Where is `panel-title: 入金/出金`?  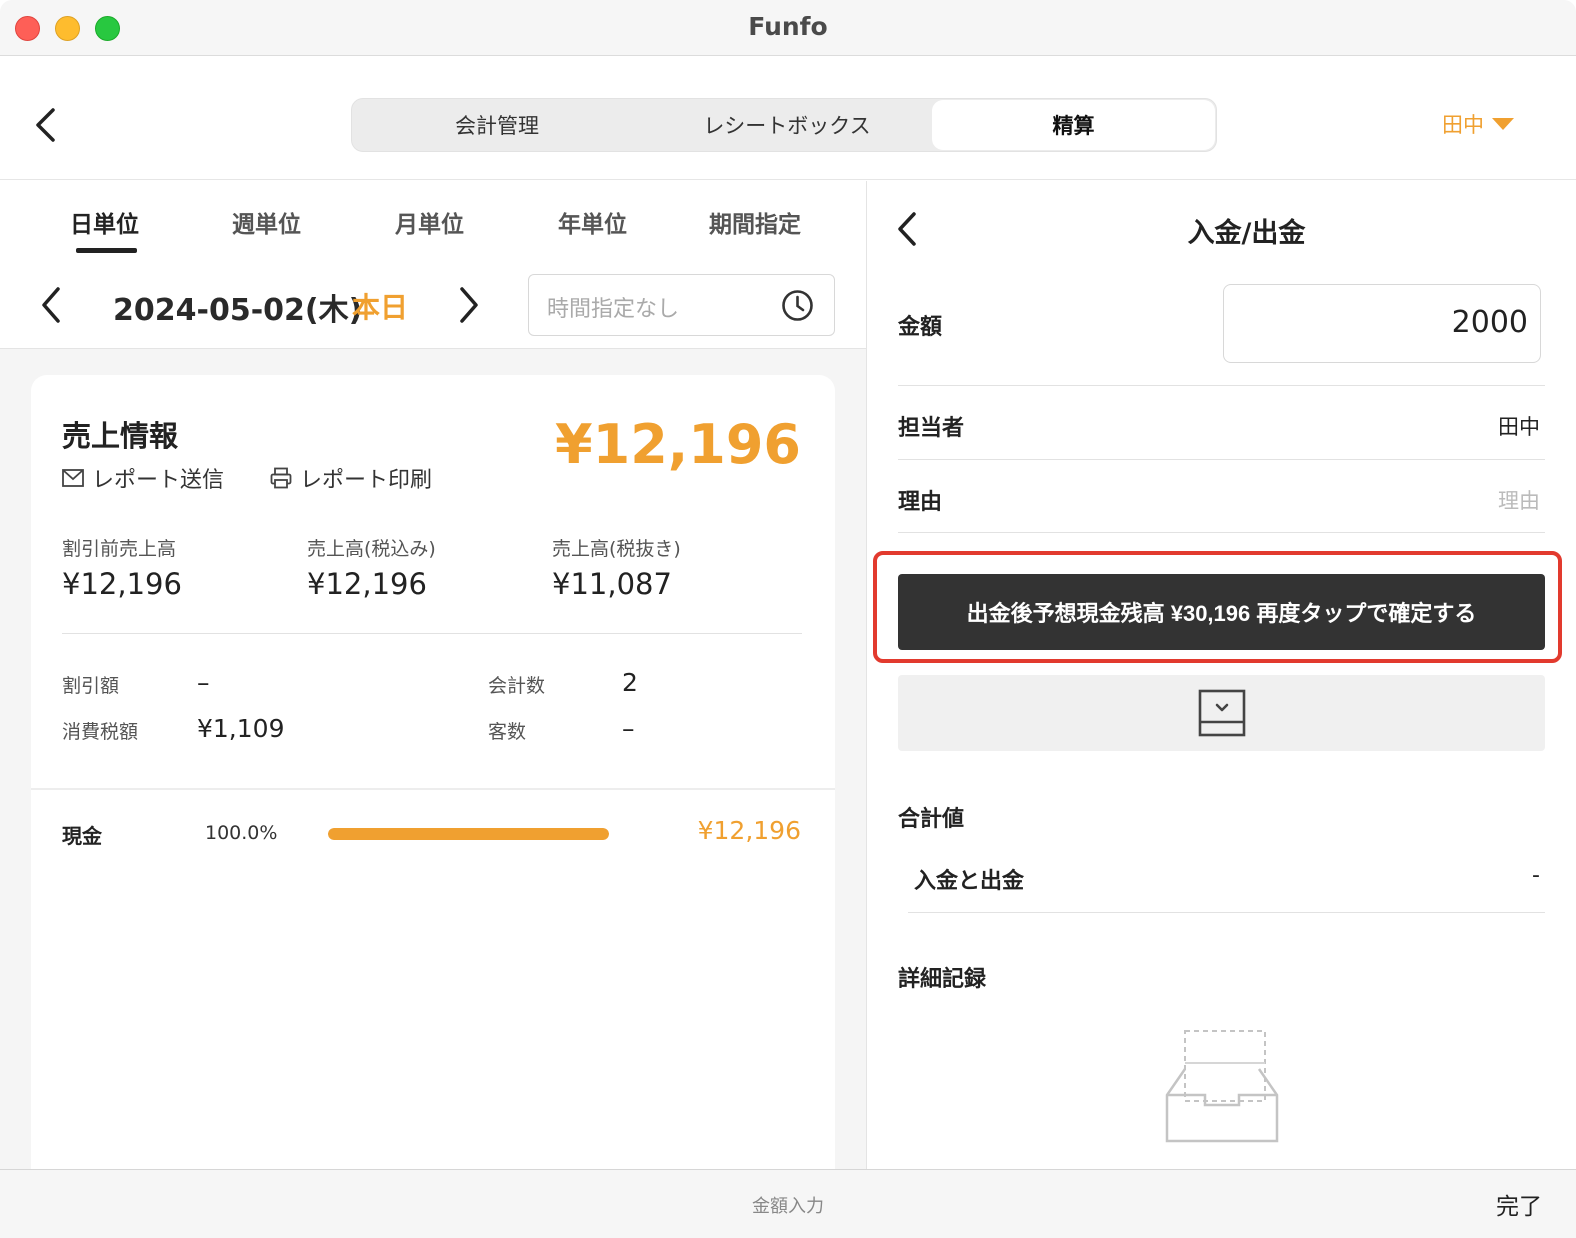
panel-title: 入金/出金 is located at coordinates (1246, 233).